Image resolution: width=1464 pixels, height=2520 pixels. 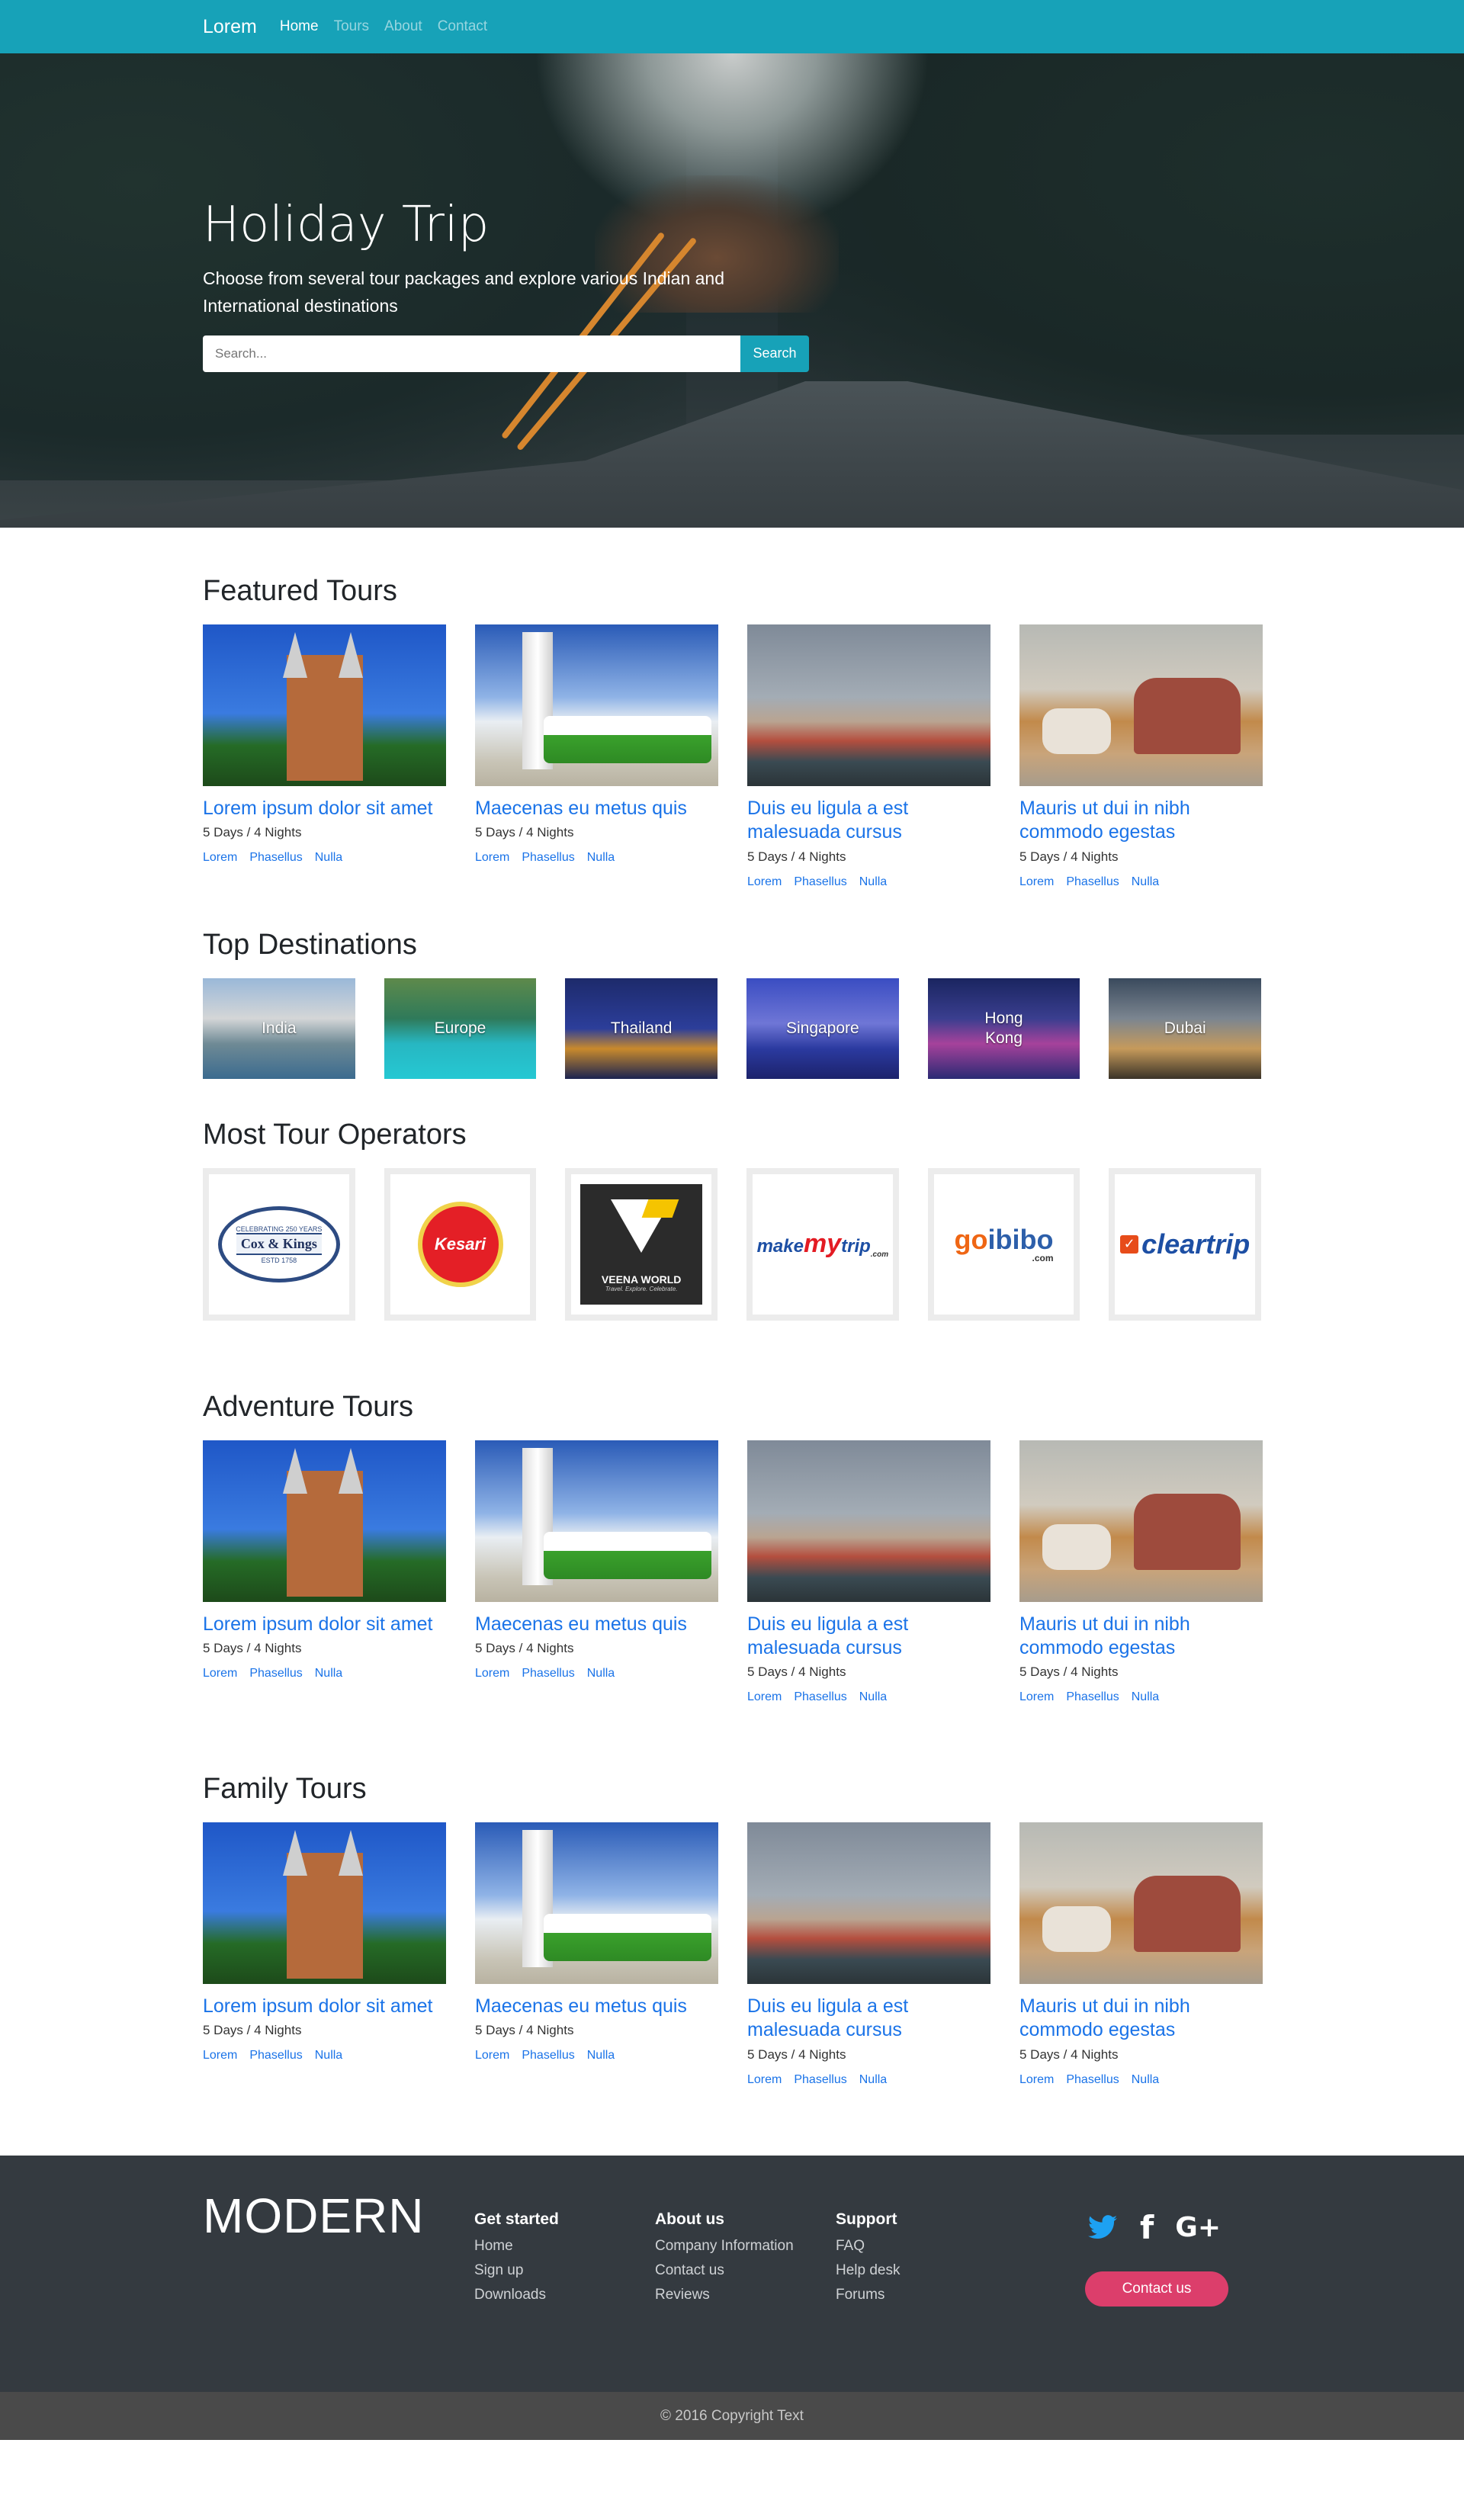 I want to click on destination-singapore: Singapore, so click(x=822, y=1028).